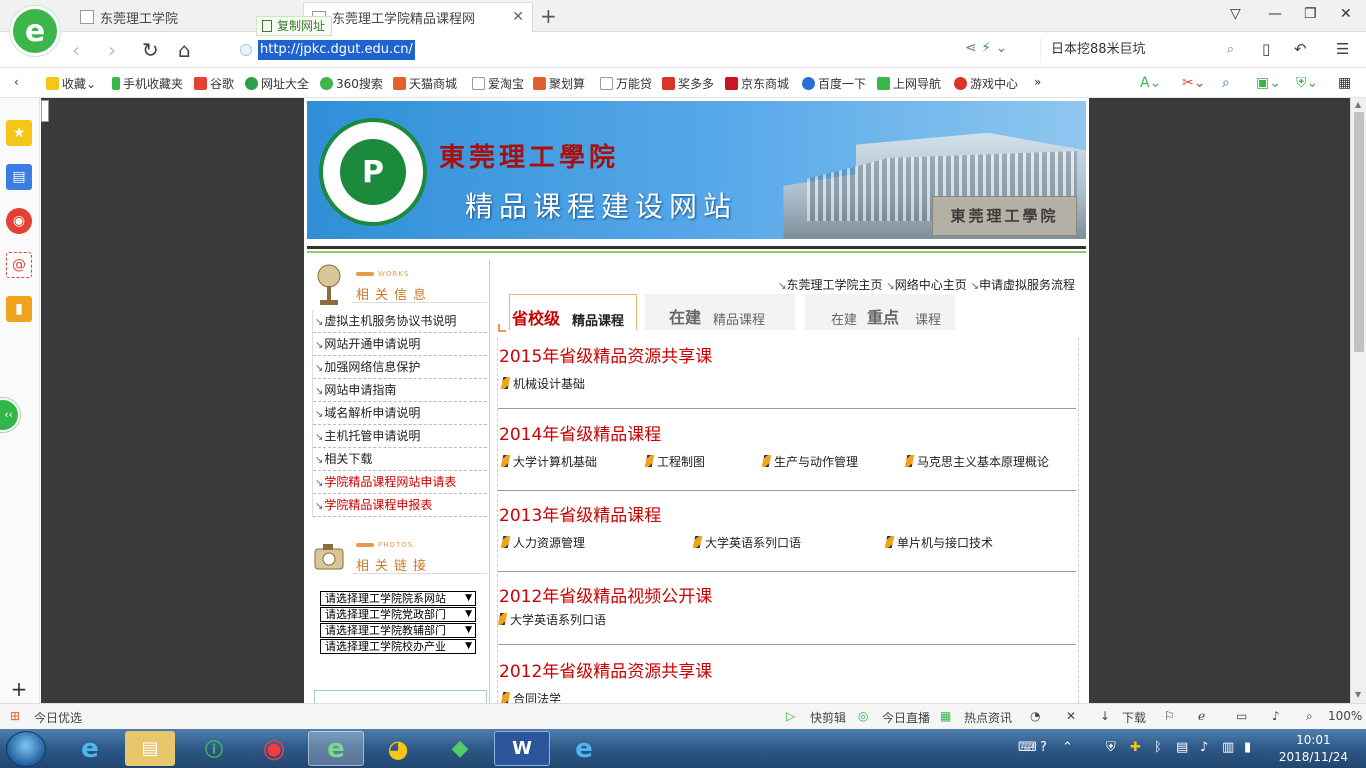 The height and width of the screenshot is (768, 1366). I want to click on office-select: 请选择理工学院党政部门 ▼, so click(398, 614).